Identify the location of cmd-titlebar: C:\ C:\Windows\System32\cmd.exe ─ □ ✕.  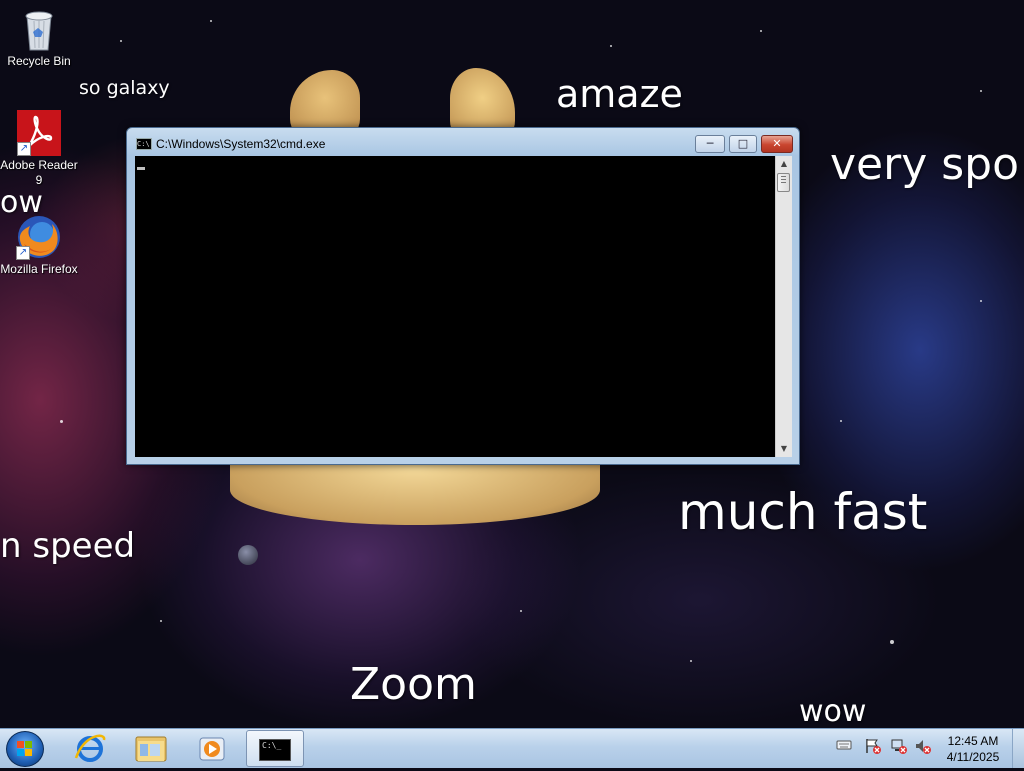
(463, 143).